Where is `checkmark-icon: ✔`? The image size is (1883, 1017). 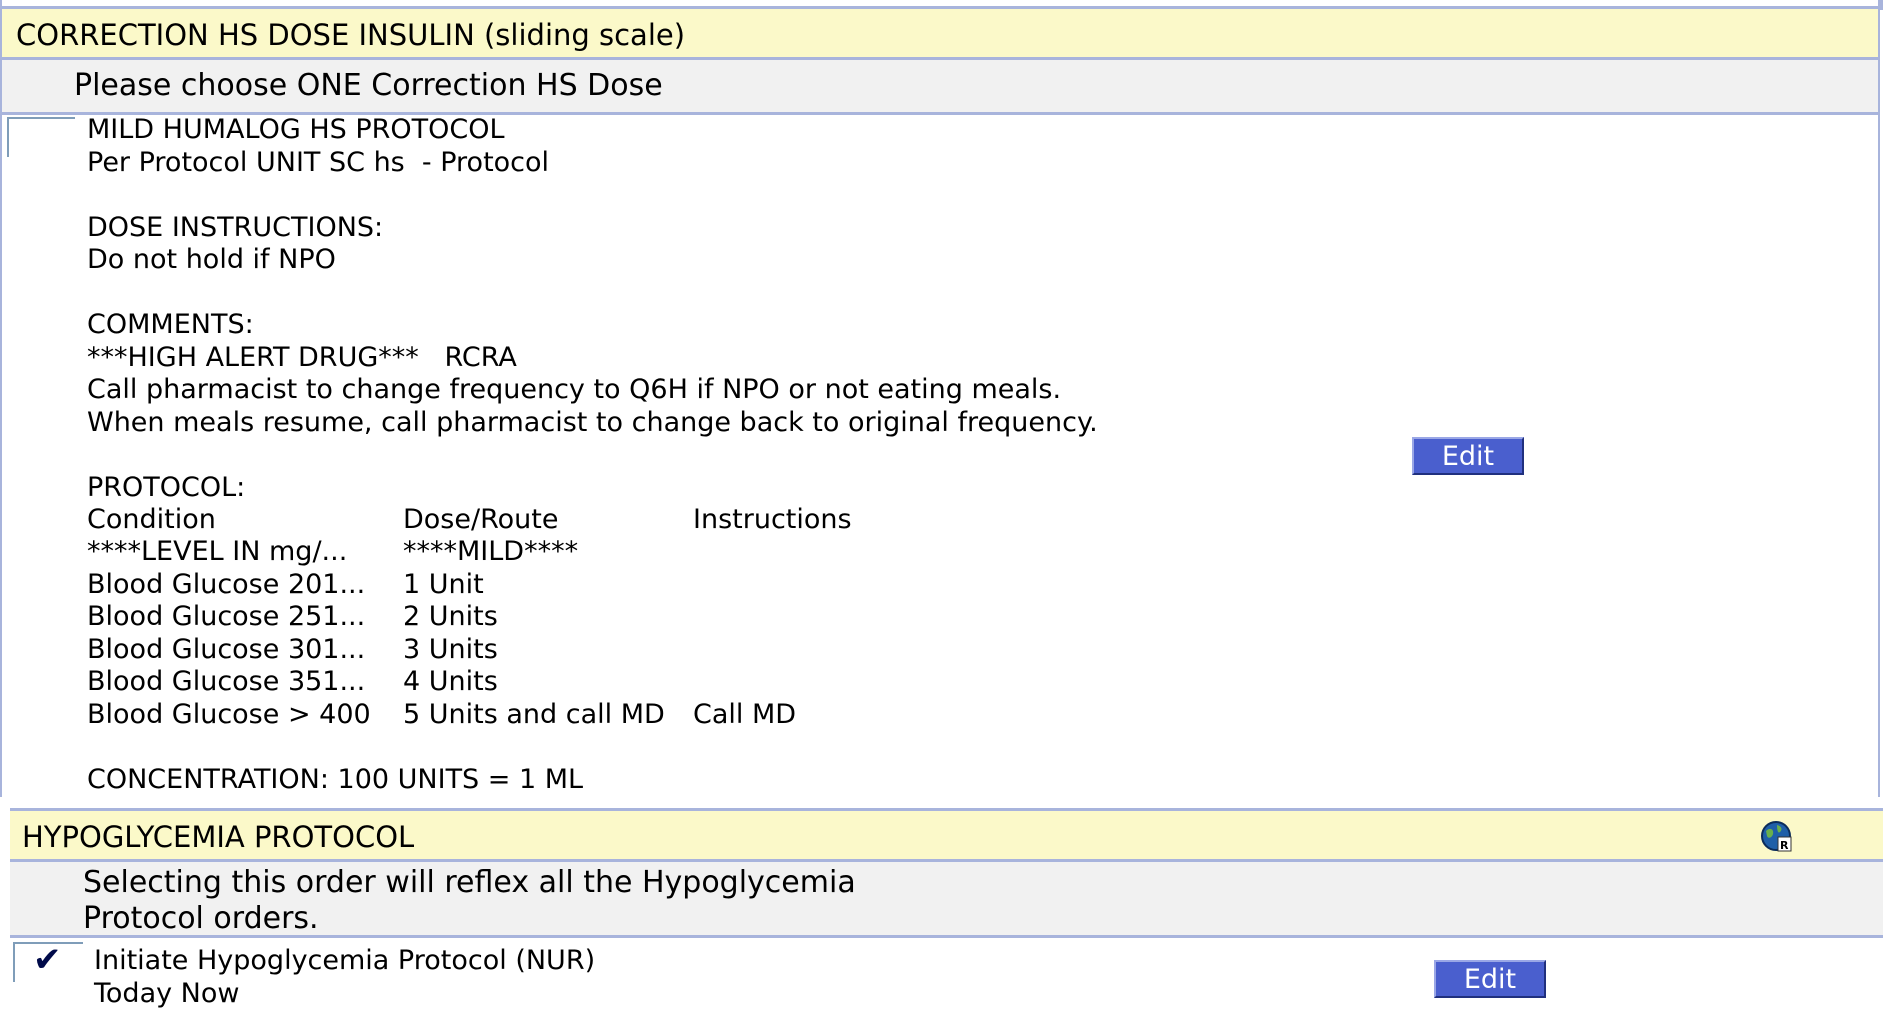
checkmark-icon: ✔ is located at coordinates (47, 960).